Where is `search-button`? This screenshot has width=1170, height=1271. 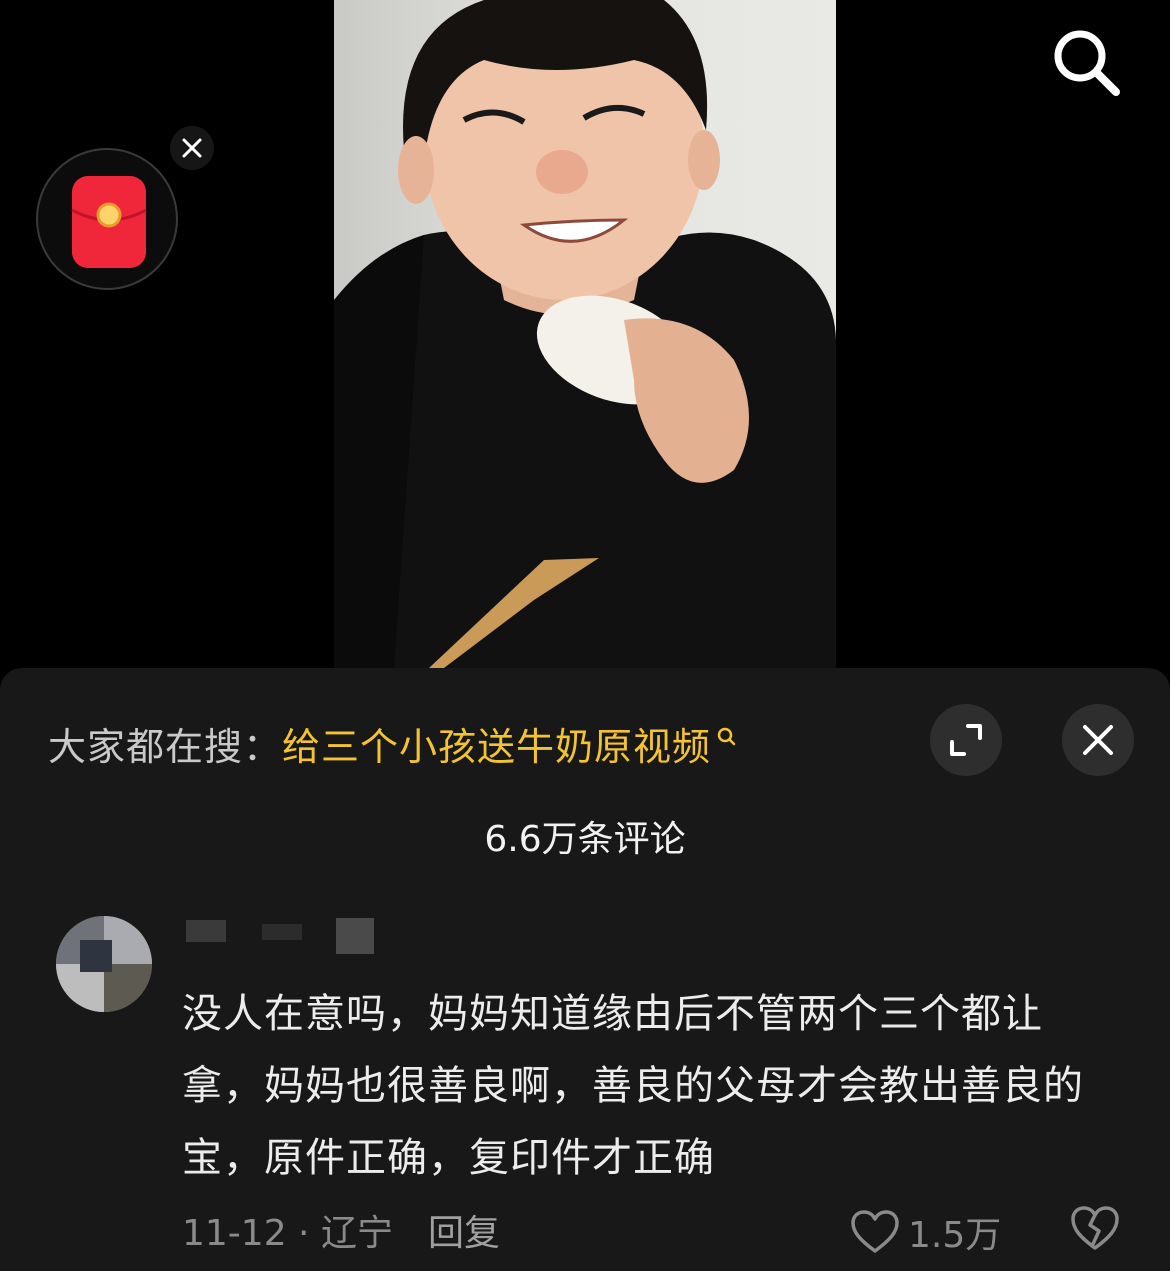
search-button is located at coordinates (1087, 63).